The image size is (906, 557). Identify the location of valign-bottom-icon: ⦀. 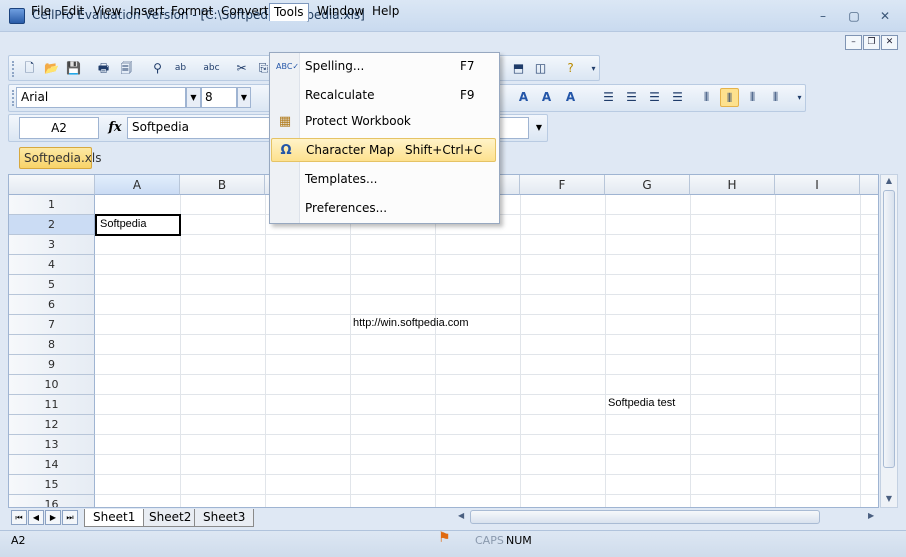
(752, 97).